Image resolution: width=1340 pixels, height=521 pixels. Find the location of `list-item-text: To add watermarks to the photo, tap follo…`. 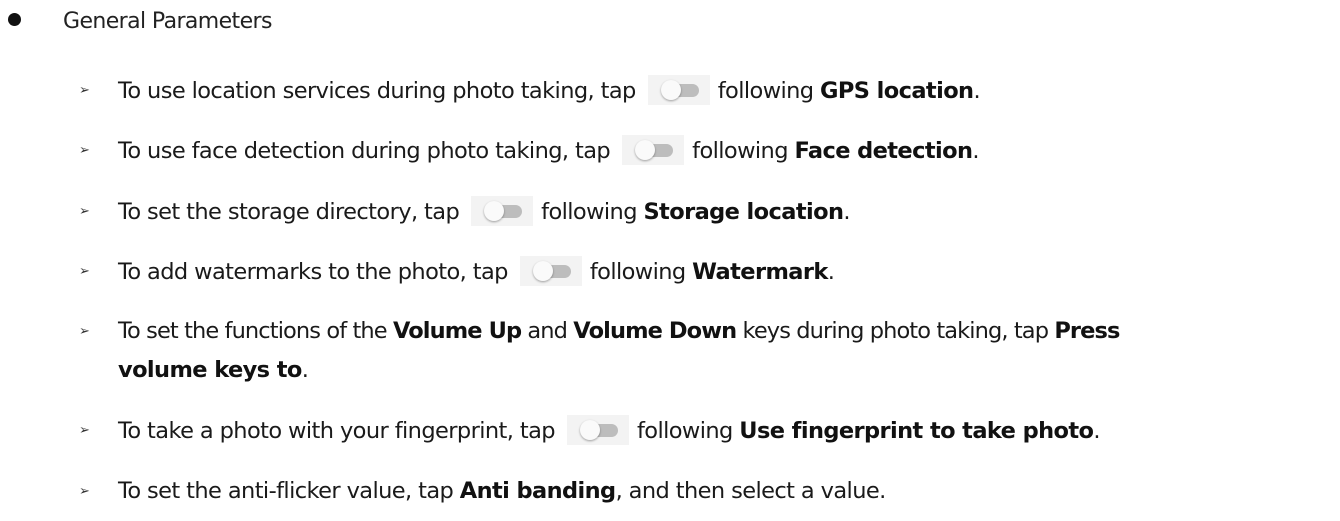

list-item-text: To add watermarks to the photo, tap follo… is located at coordinates (476, 271).